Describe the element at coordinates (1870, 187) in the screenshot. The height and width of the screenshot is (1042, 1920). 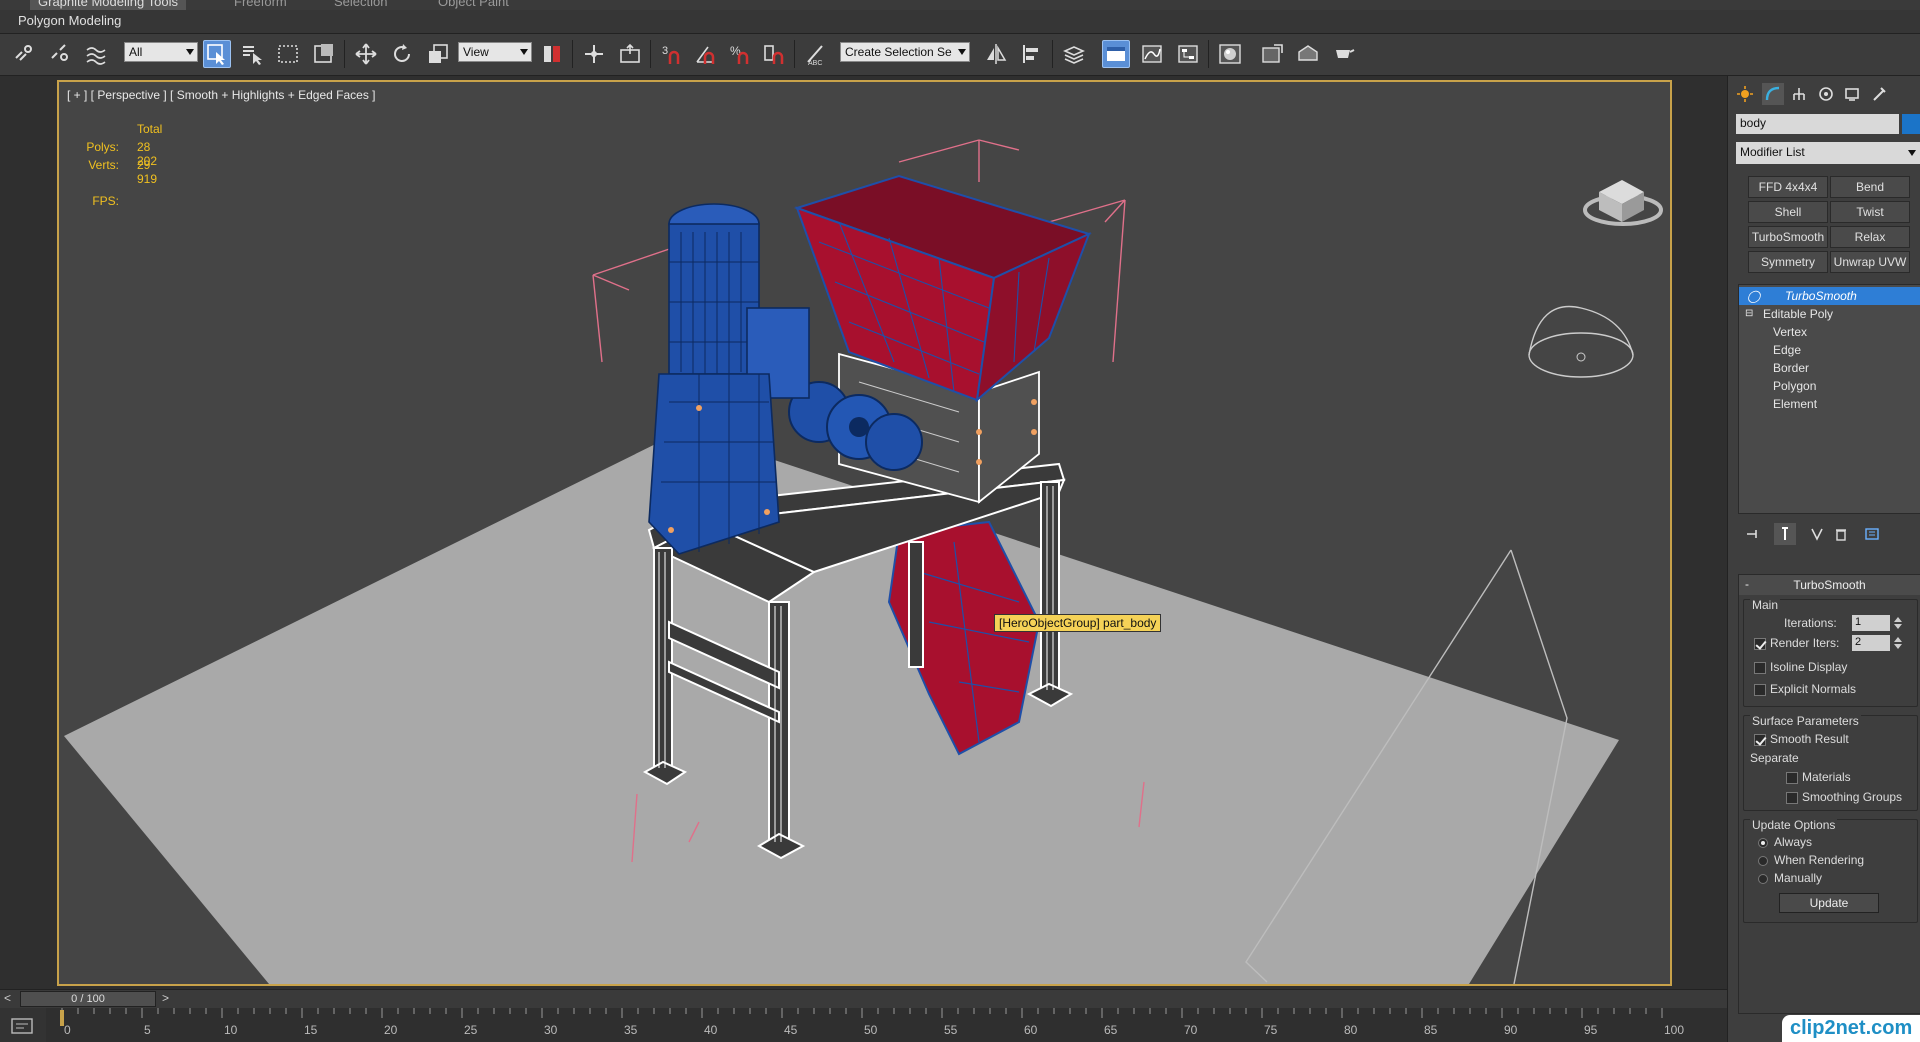
I see `modifier-button-bend: Bend` at that location.